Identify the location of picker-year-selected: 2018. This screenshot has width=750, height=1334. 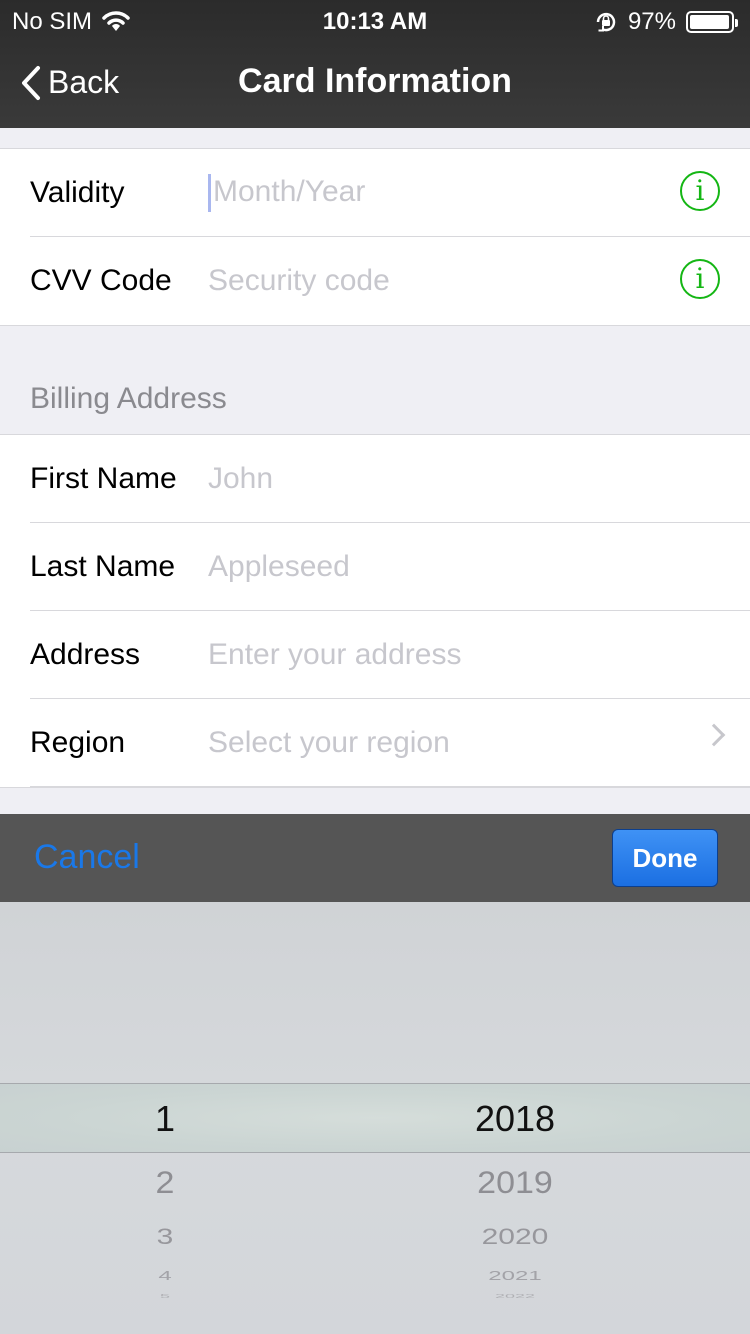
(515, 1119).